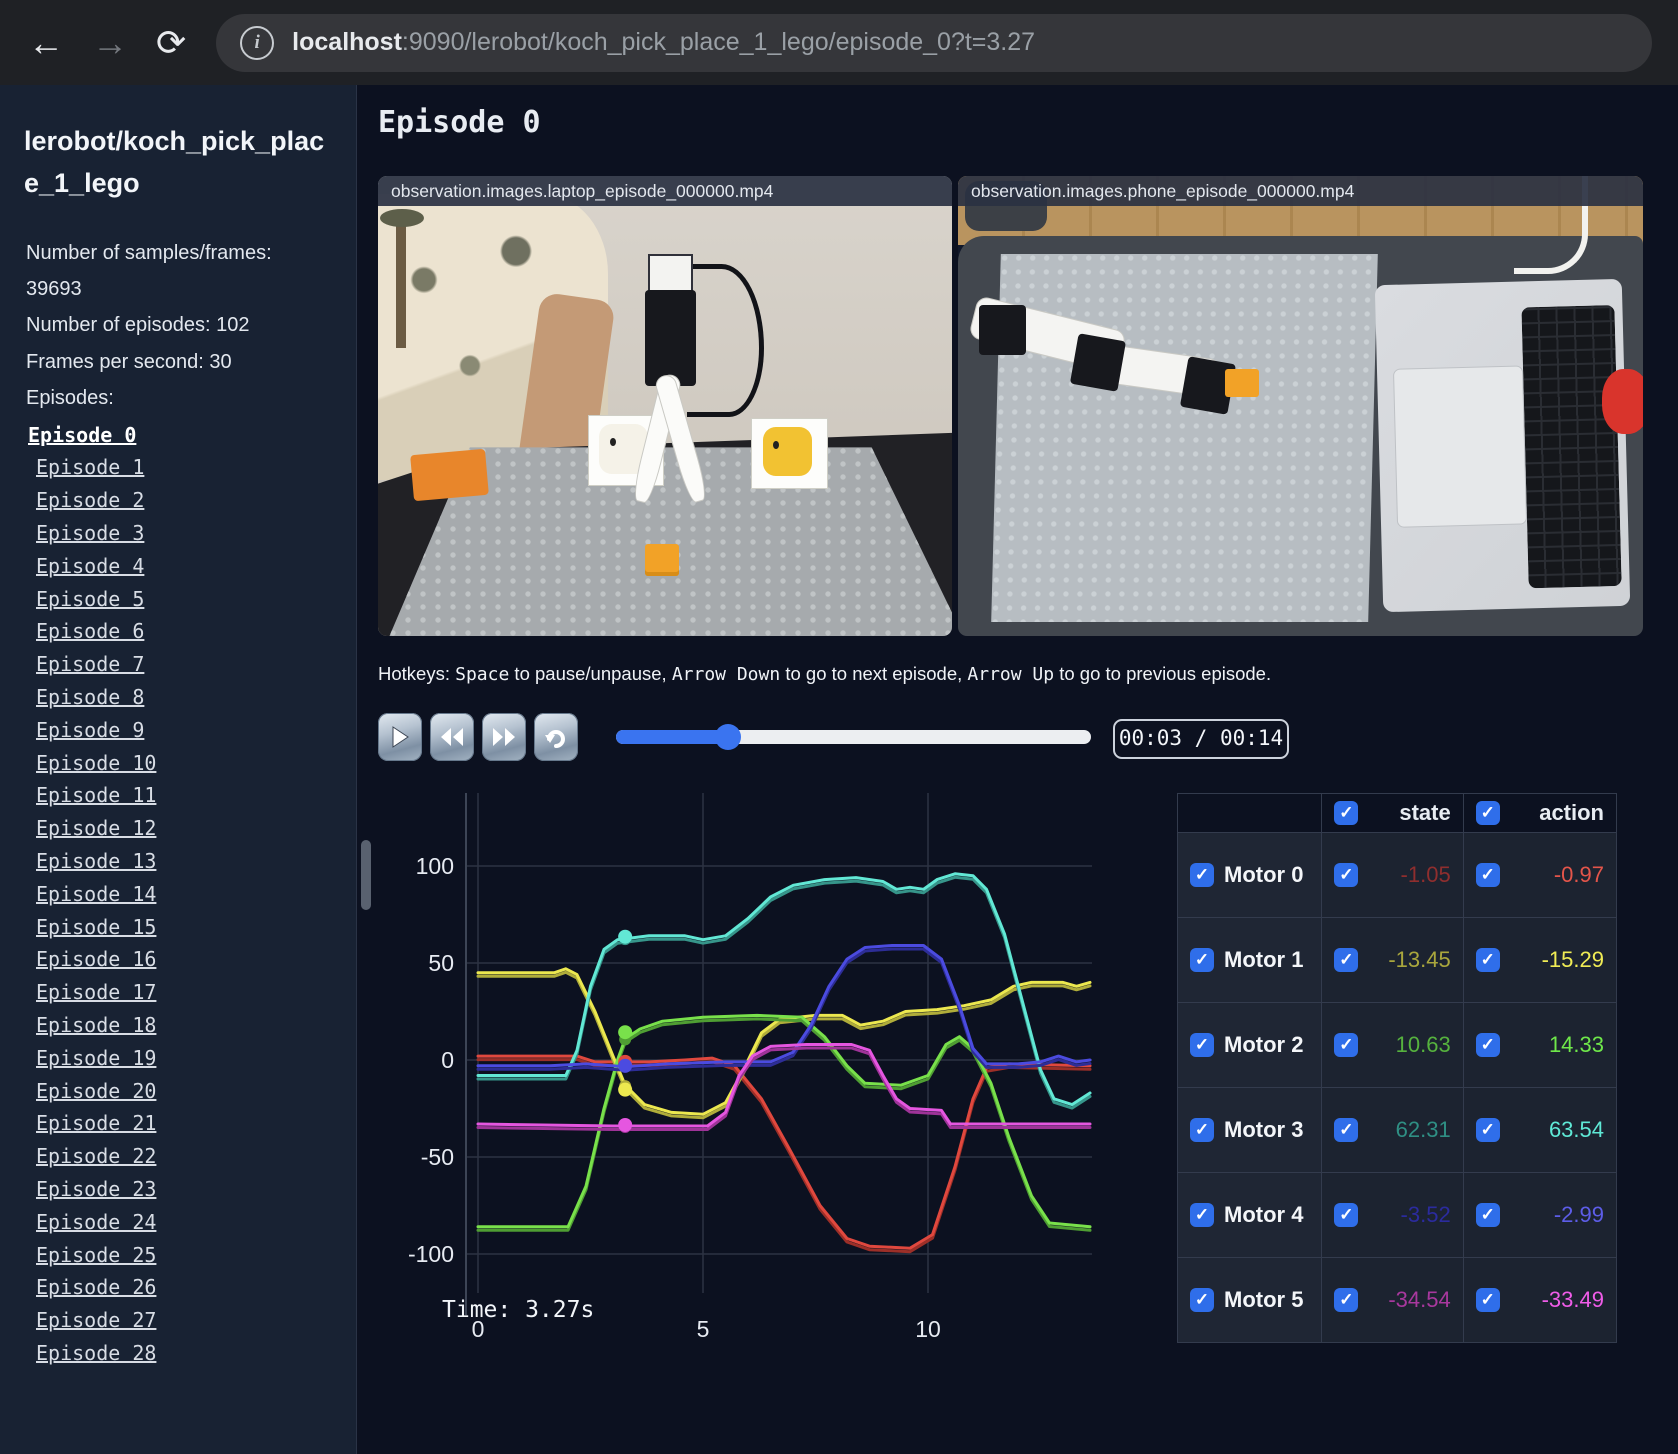 The image size is (1678, 1454). What do you see at coordinates (110, 42) in the screenshot?
I see `forward-button: →` at bounding box center [110, 42].